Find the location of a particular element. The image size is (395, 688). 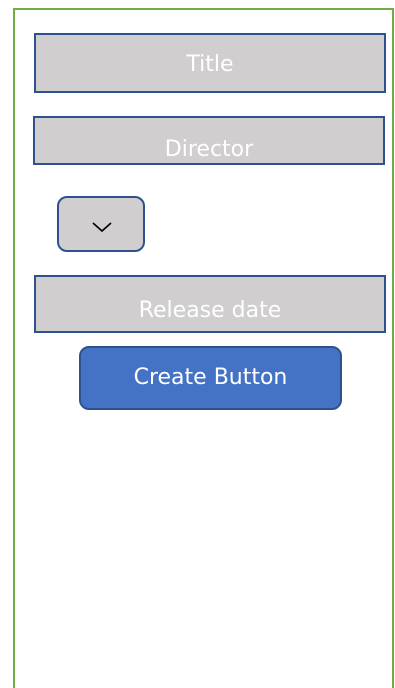

release-date-field: Release date is located at coordinates (210, 304).